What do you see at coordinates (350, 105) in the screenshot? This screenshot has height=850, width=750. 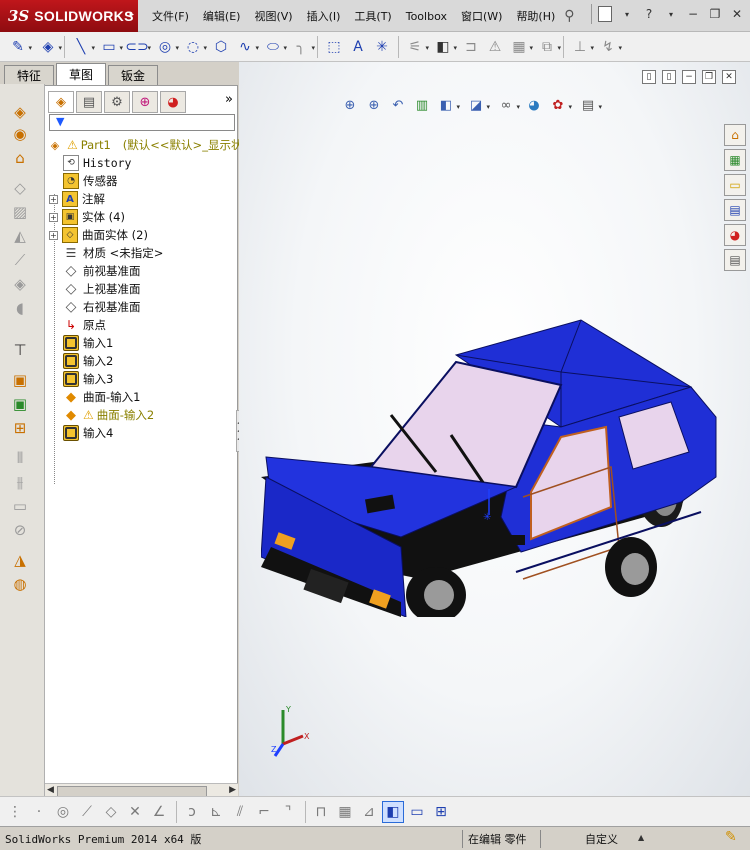 I see `zoom-to-fit-icon: ⊕` at bounding box center [350, 105].